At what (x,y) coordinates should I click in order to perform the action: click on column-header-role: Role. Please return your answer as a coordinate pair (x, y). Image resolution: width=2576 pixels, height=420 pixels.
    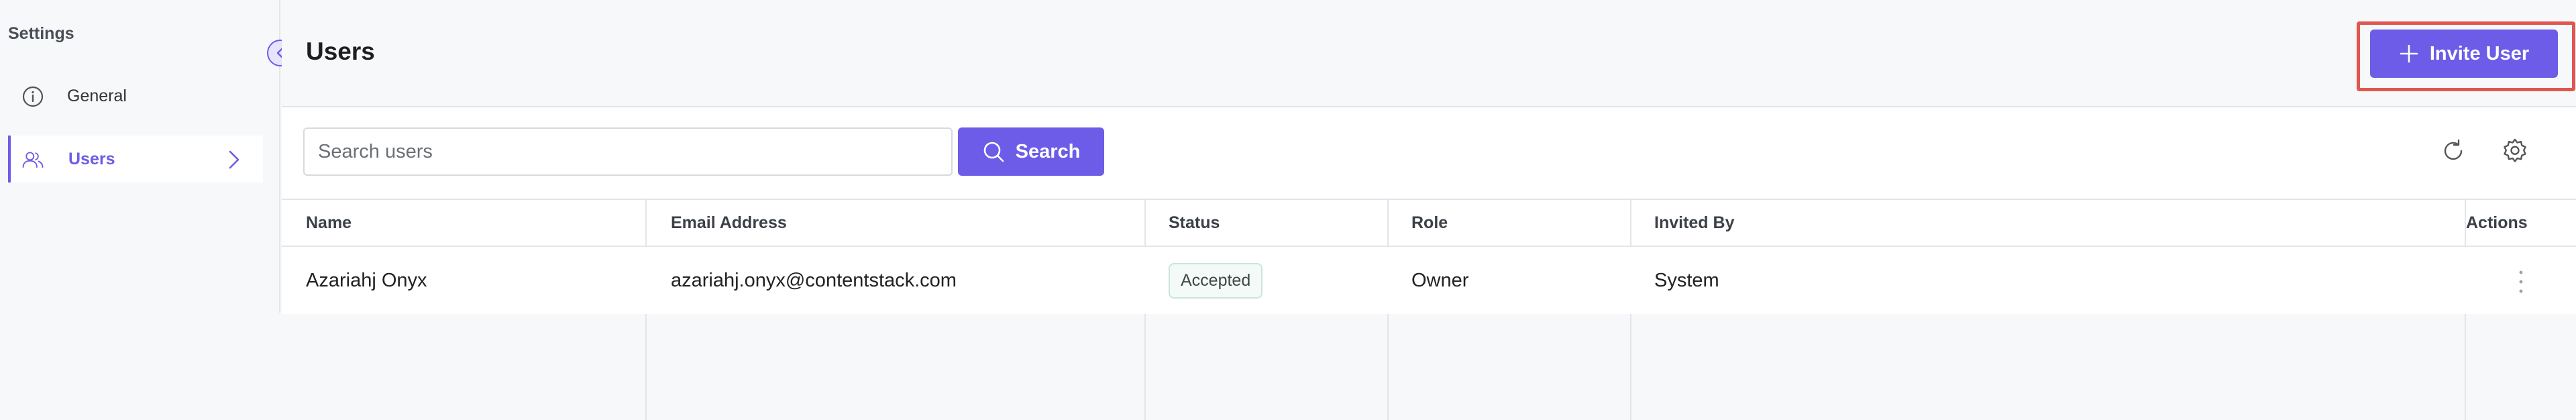
    Looking at the image, I should click on (1429, 223).